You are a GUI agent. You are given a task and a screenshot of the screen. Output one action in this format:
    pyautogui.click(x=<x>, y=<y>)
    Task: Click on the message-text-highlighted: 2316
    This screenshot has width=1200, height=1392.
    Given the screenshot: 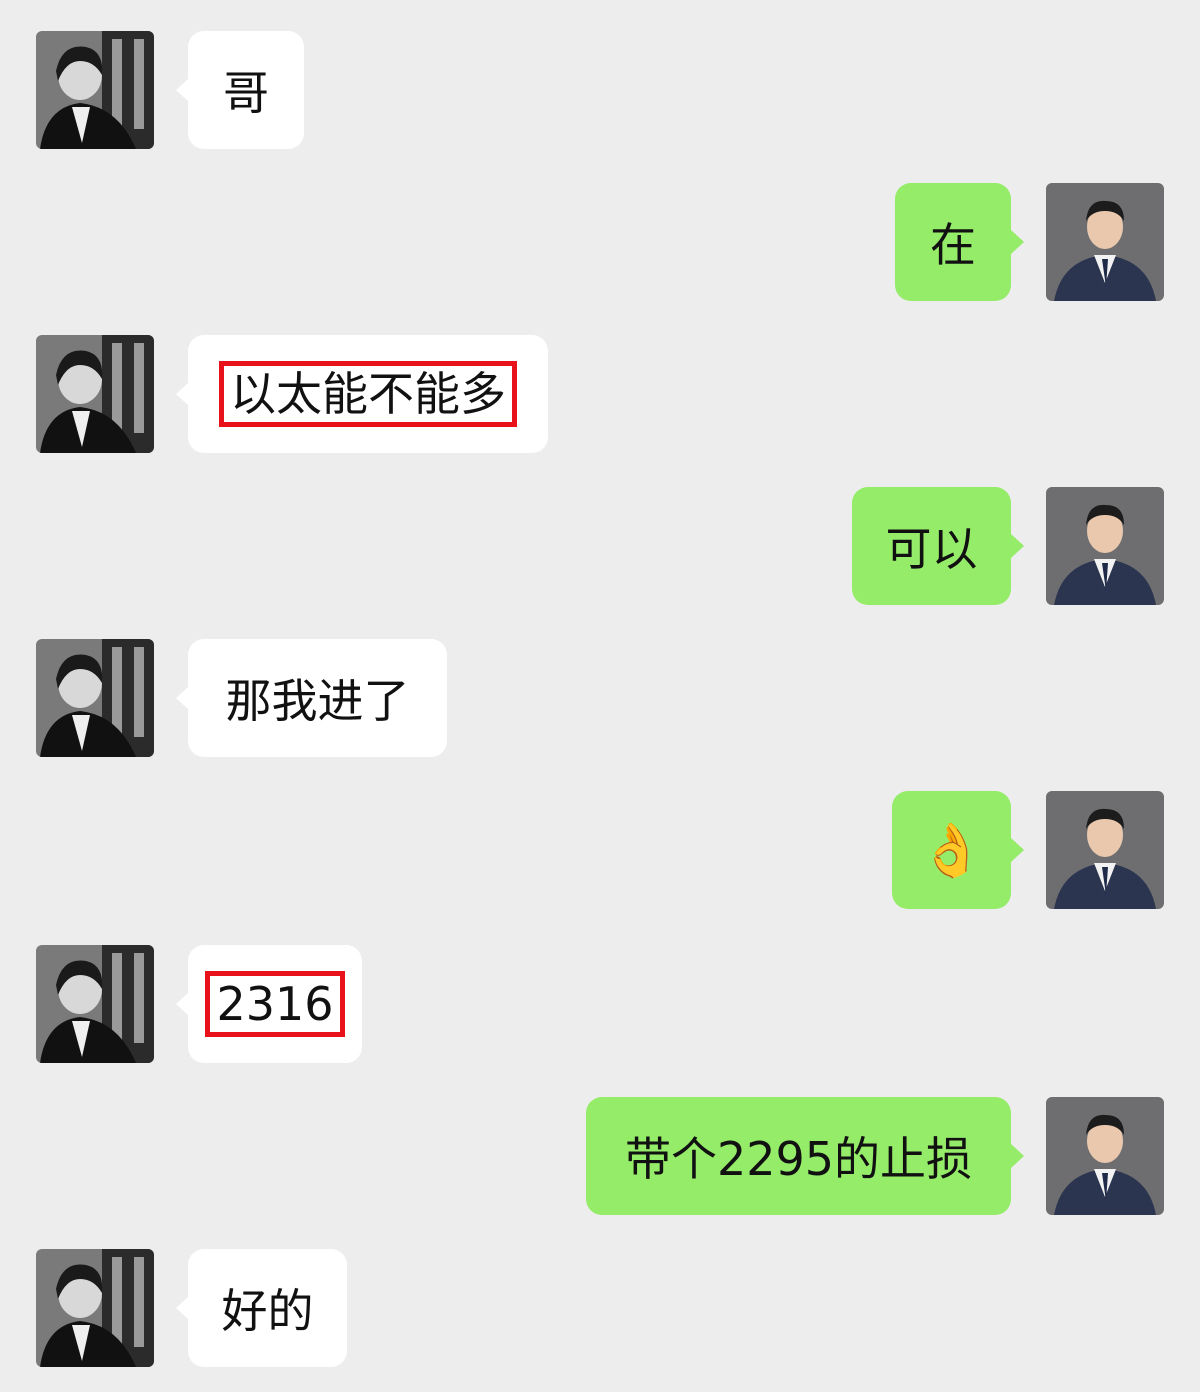 What is the action you would take?
    pyautogui.click(x=275, y=1004)
    